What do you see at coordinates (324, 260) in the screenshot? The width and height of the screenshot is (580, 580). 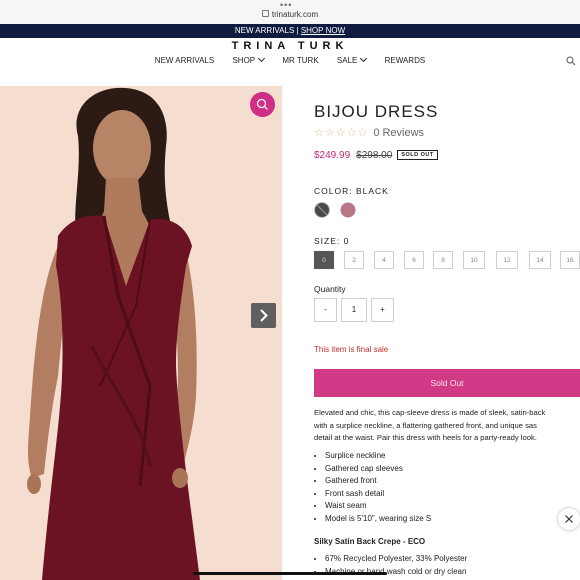 I see `size-option: 0` at bounding box center [324, 260].